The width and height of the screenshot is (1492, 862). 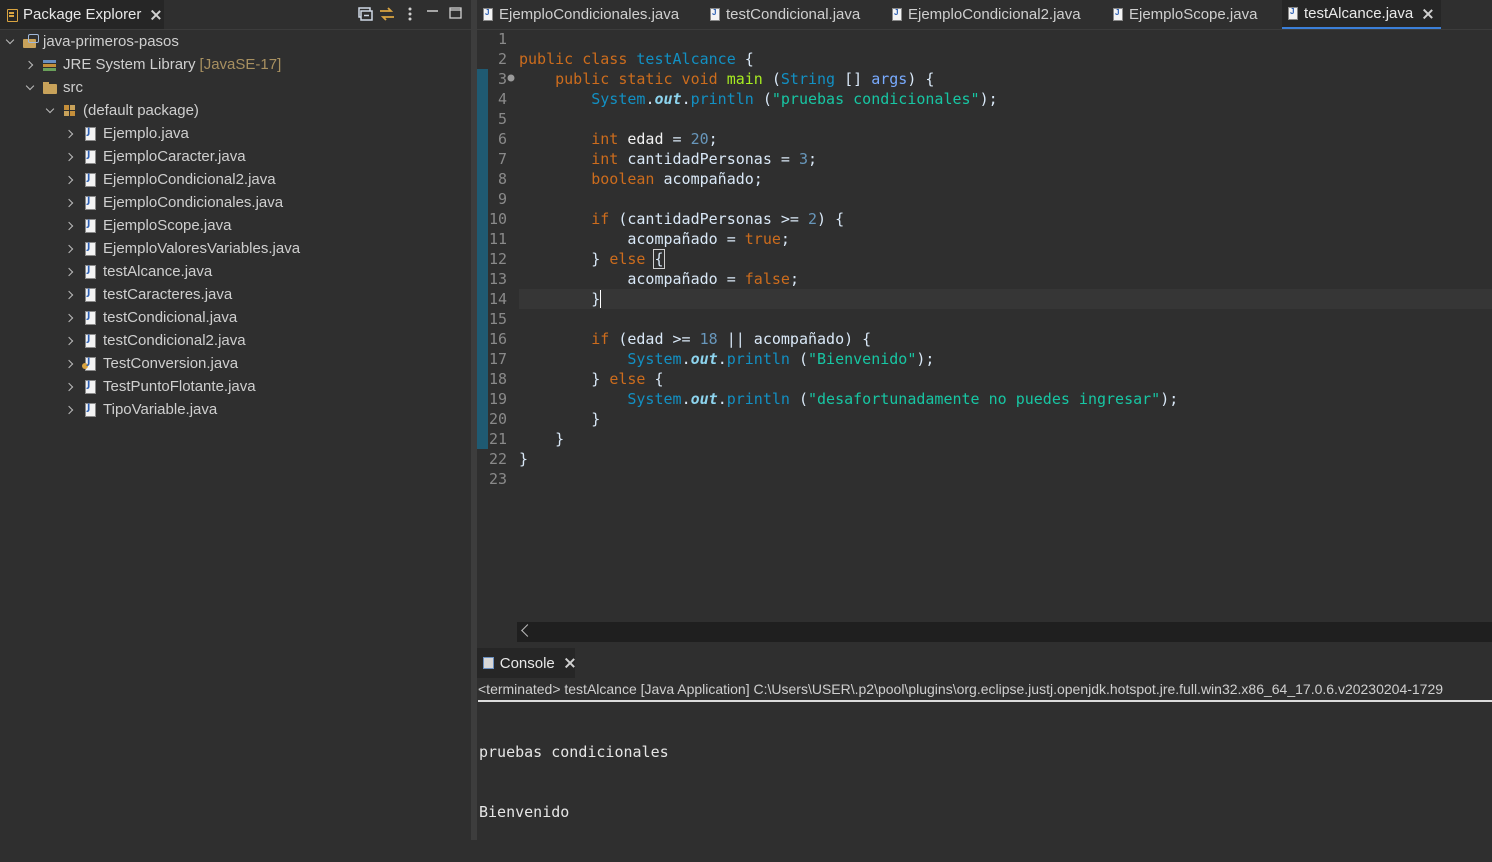 I want to click on tree-item-project: java-primeros-pasos, so click(x=235, y=41).